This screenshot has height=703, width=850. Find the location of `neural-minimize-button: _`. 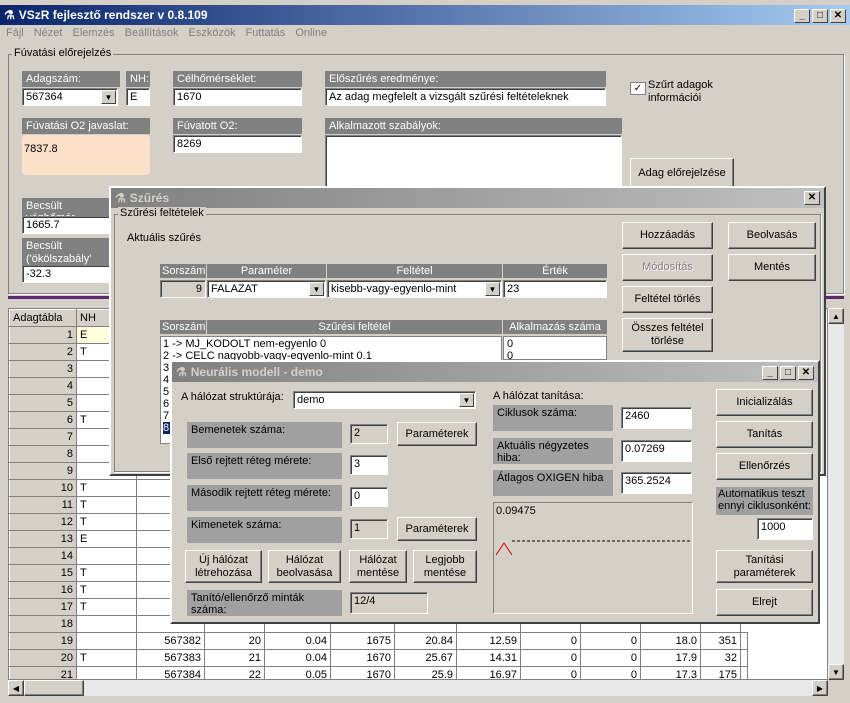

neural-minimize-button: _ is located at coordinates (770, 373).